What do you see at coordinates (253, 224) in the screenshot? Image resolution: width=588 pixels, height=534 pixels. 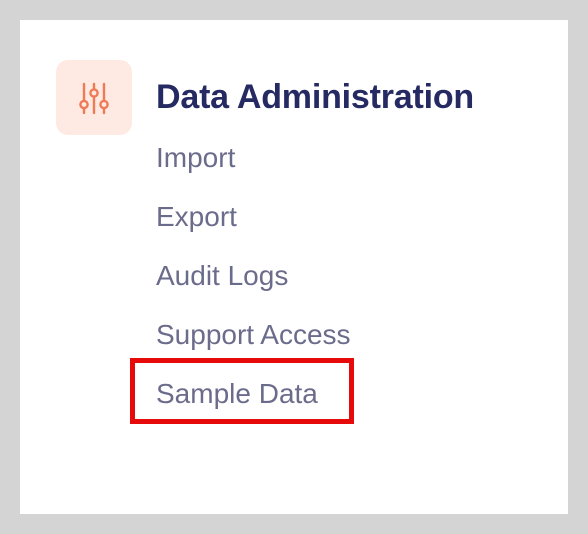 I see `menu-item-export: Export` at bounding box center [253, 224].